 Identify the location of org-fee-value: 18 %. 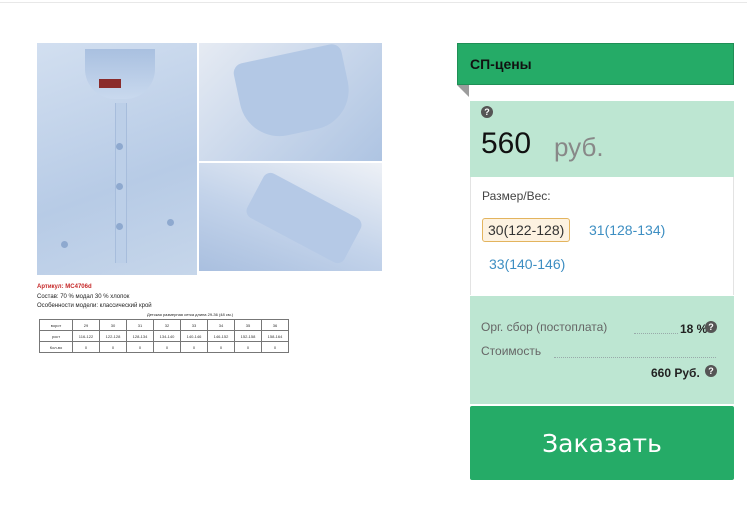
(694, 329).